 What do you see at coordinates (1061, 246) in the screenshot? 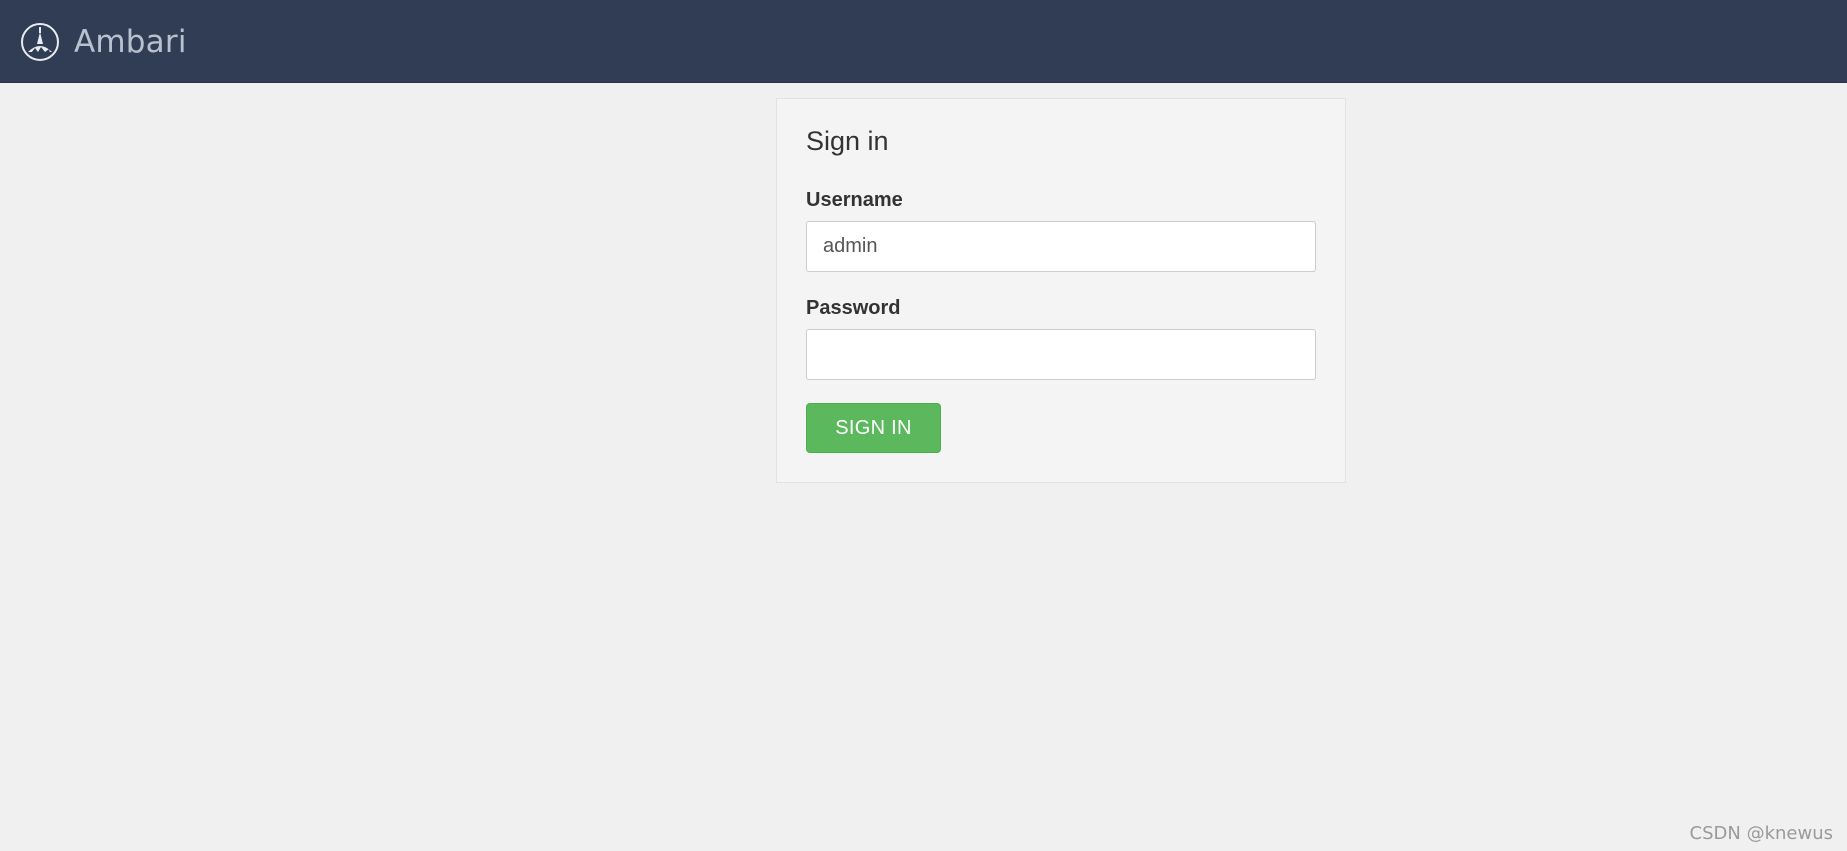
I see `username-input` at bounding box center [1061, 246].